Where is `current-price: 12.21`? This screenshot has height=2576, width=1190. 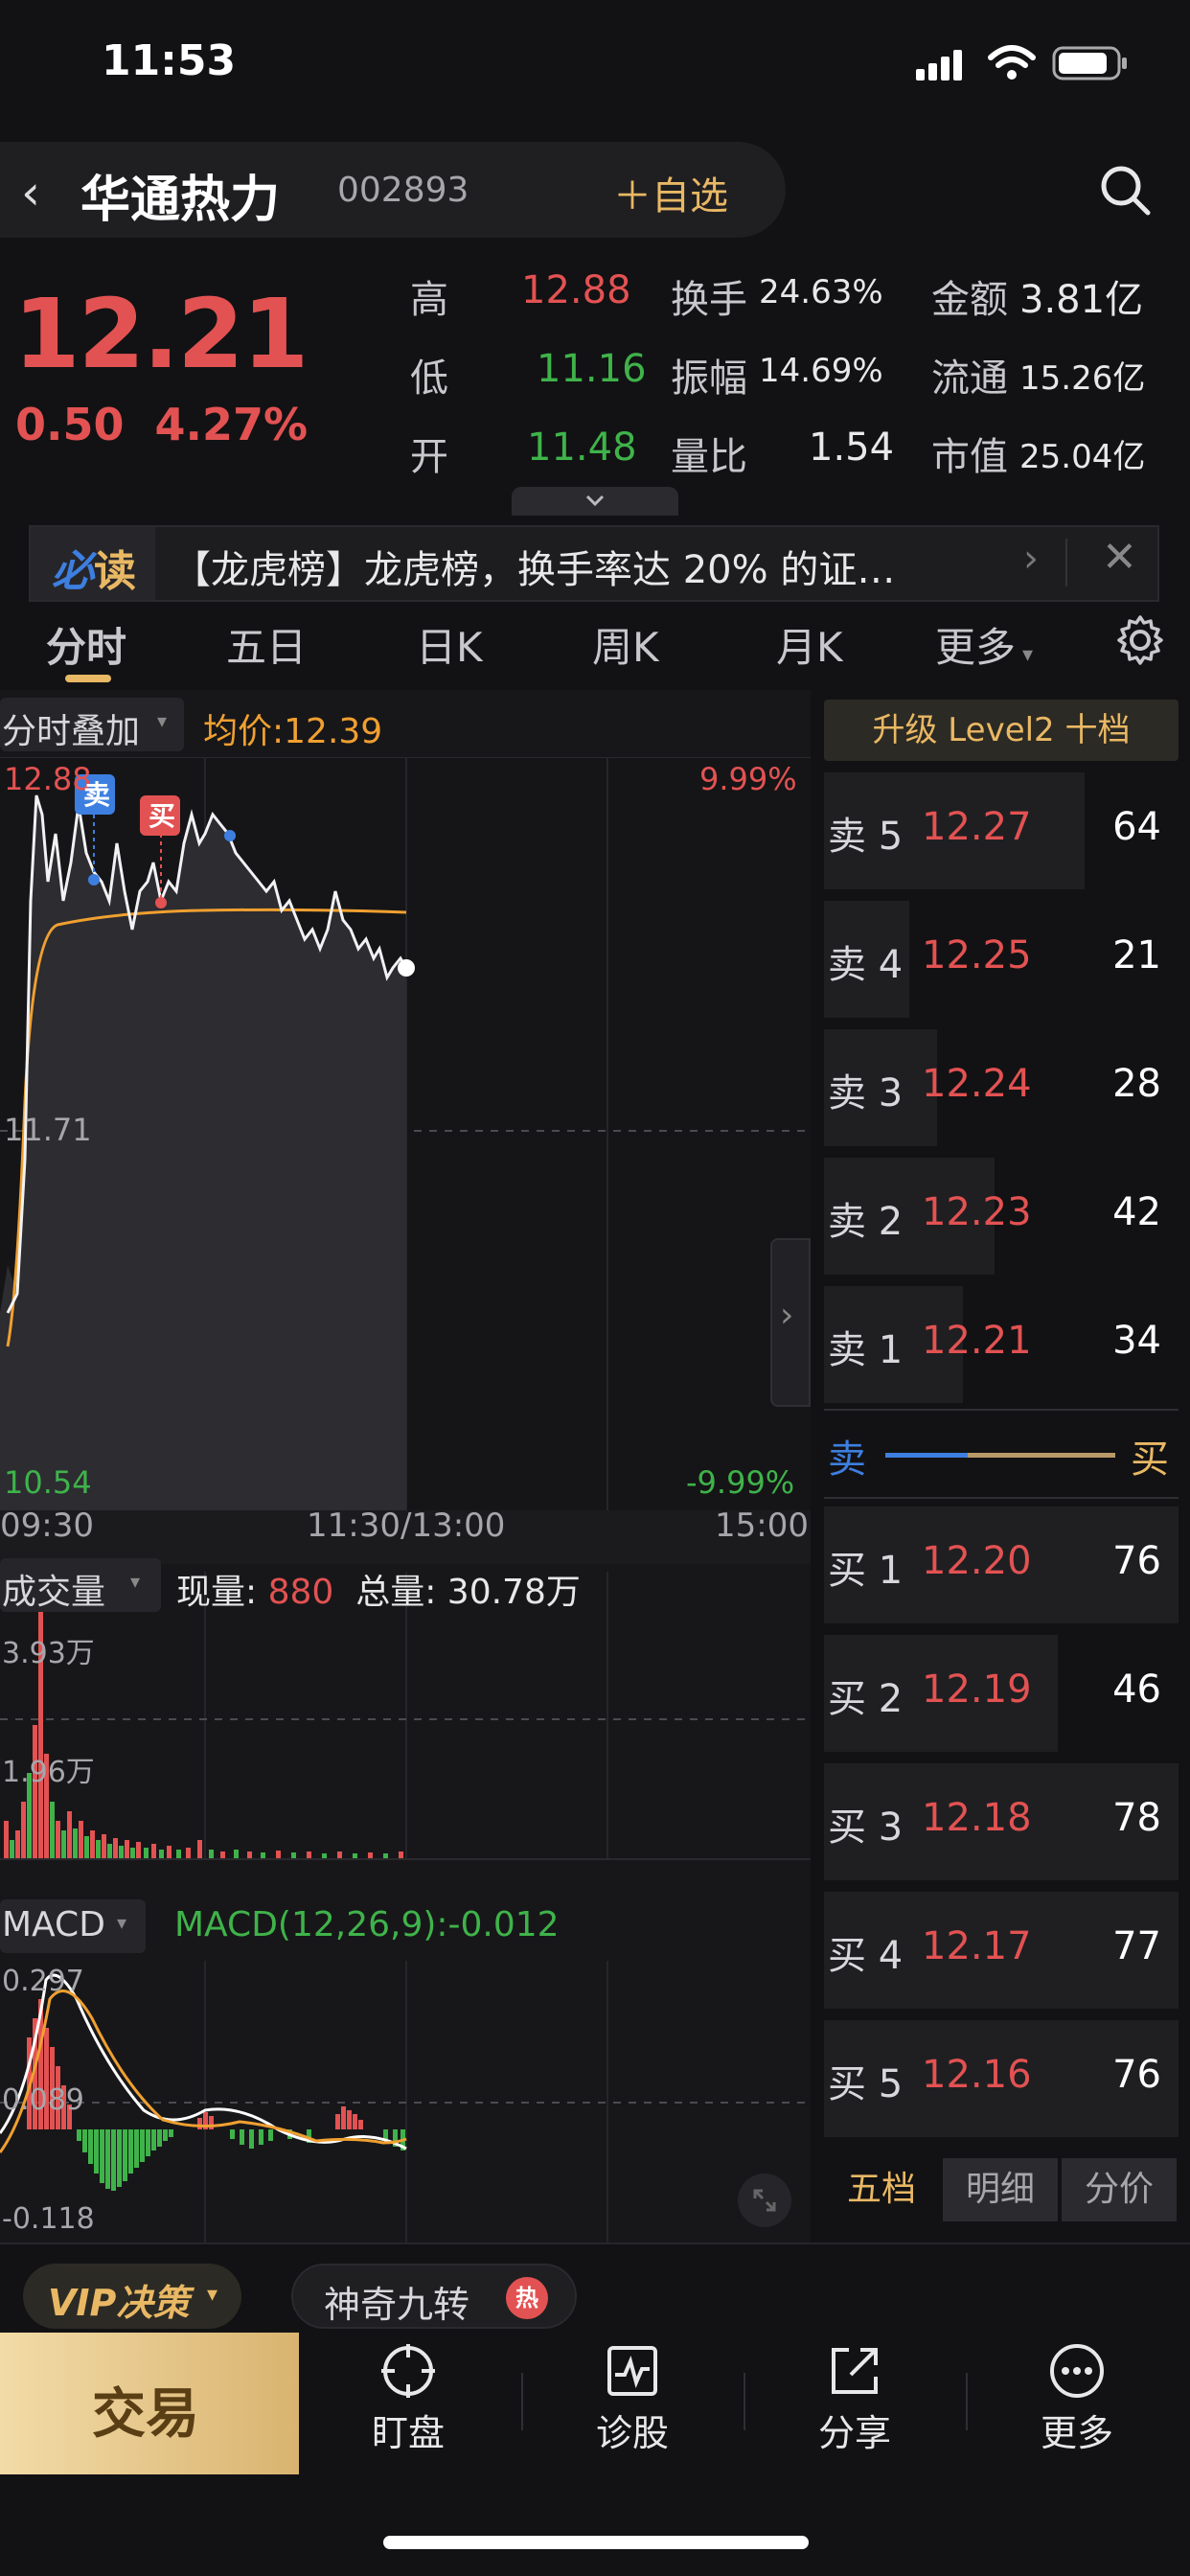 current-price: 12.21 is located at coordinates (161, 334).